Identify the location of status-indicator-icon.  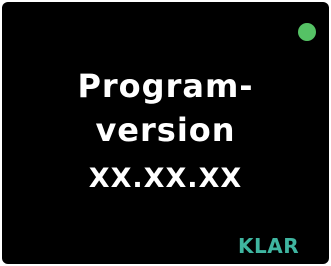
(307, 32).